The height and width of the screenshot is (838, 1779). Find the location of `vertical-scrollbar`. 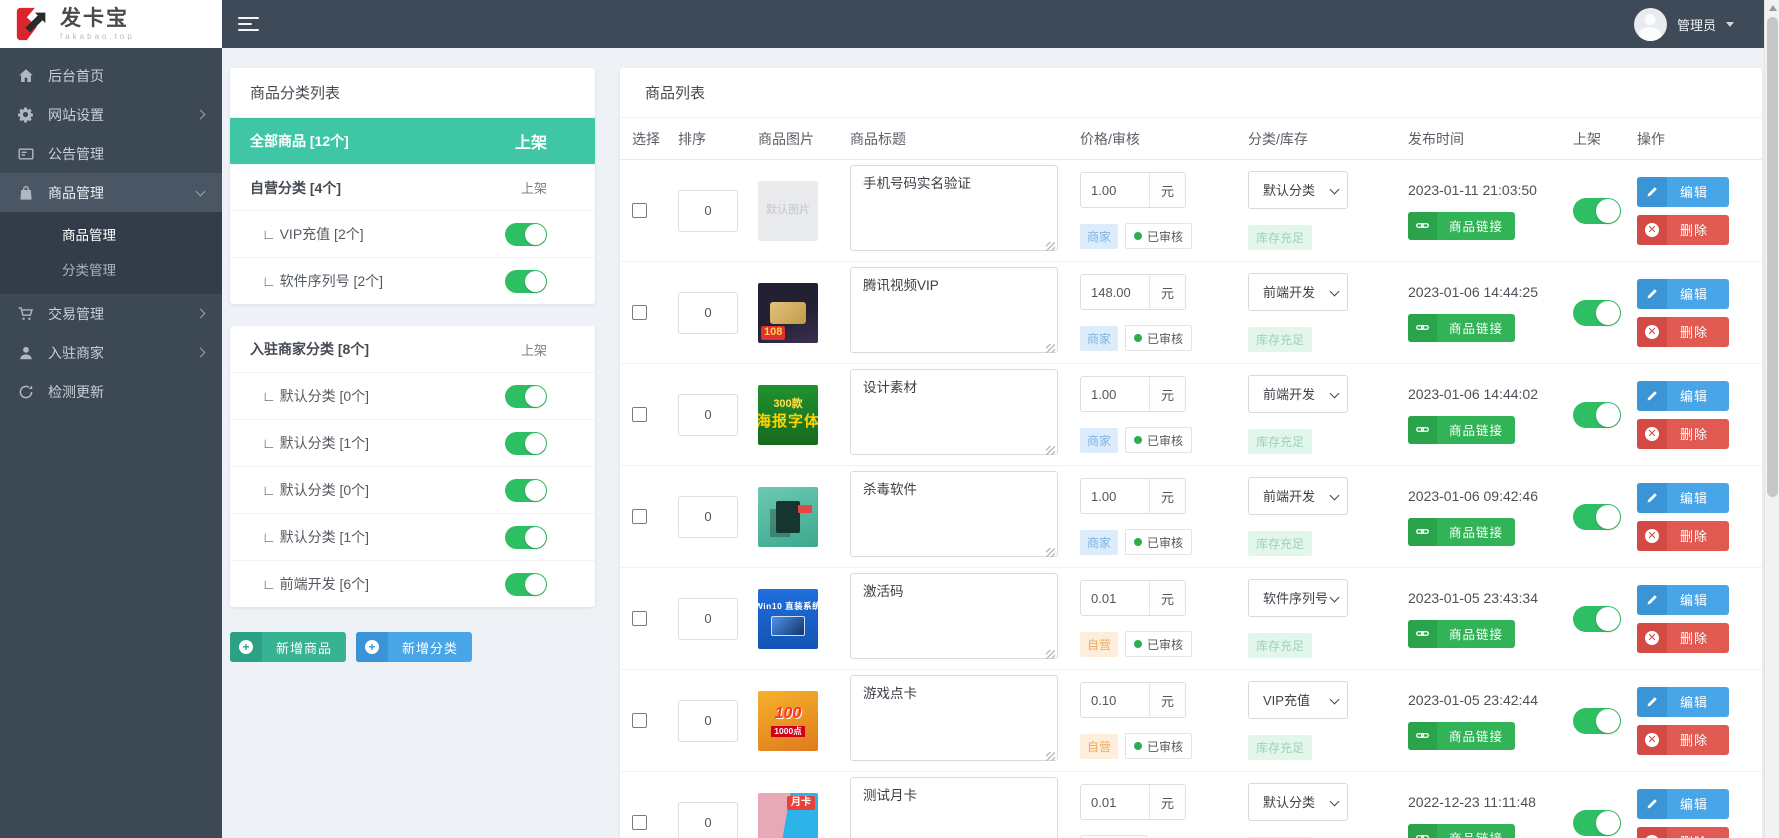

vertical-scrollbar is located at coordinates (1771, 419).